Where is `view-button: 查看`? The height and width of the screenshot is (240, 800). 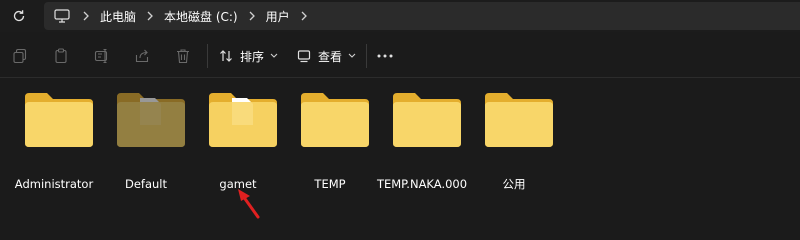 view-button: 查看 is located at coordinates (326, 56).